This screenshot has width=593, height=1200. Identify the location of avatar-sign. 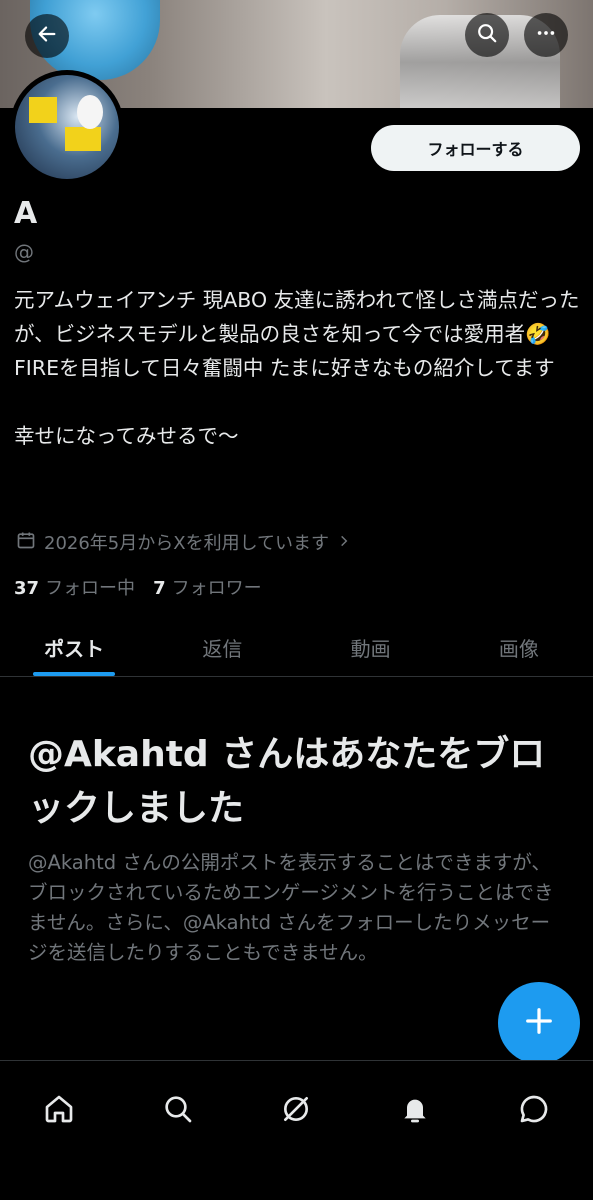
(43, 110).